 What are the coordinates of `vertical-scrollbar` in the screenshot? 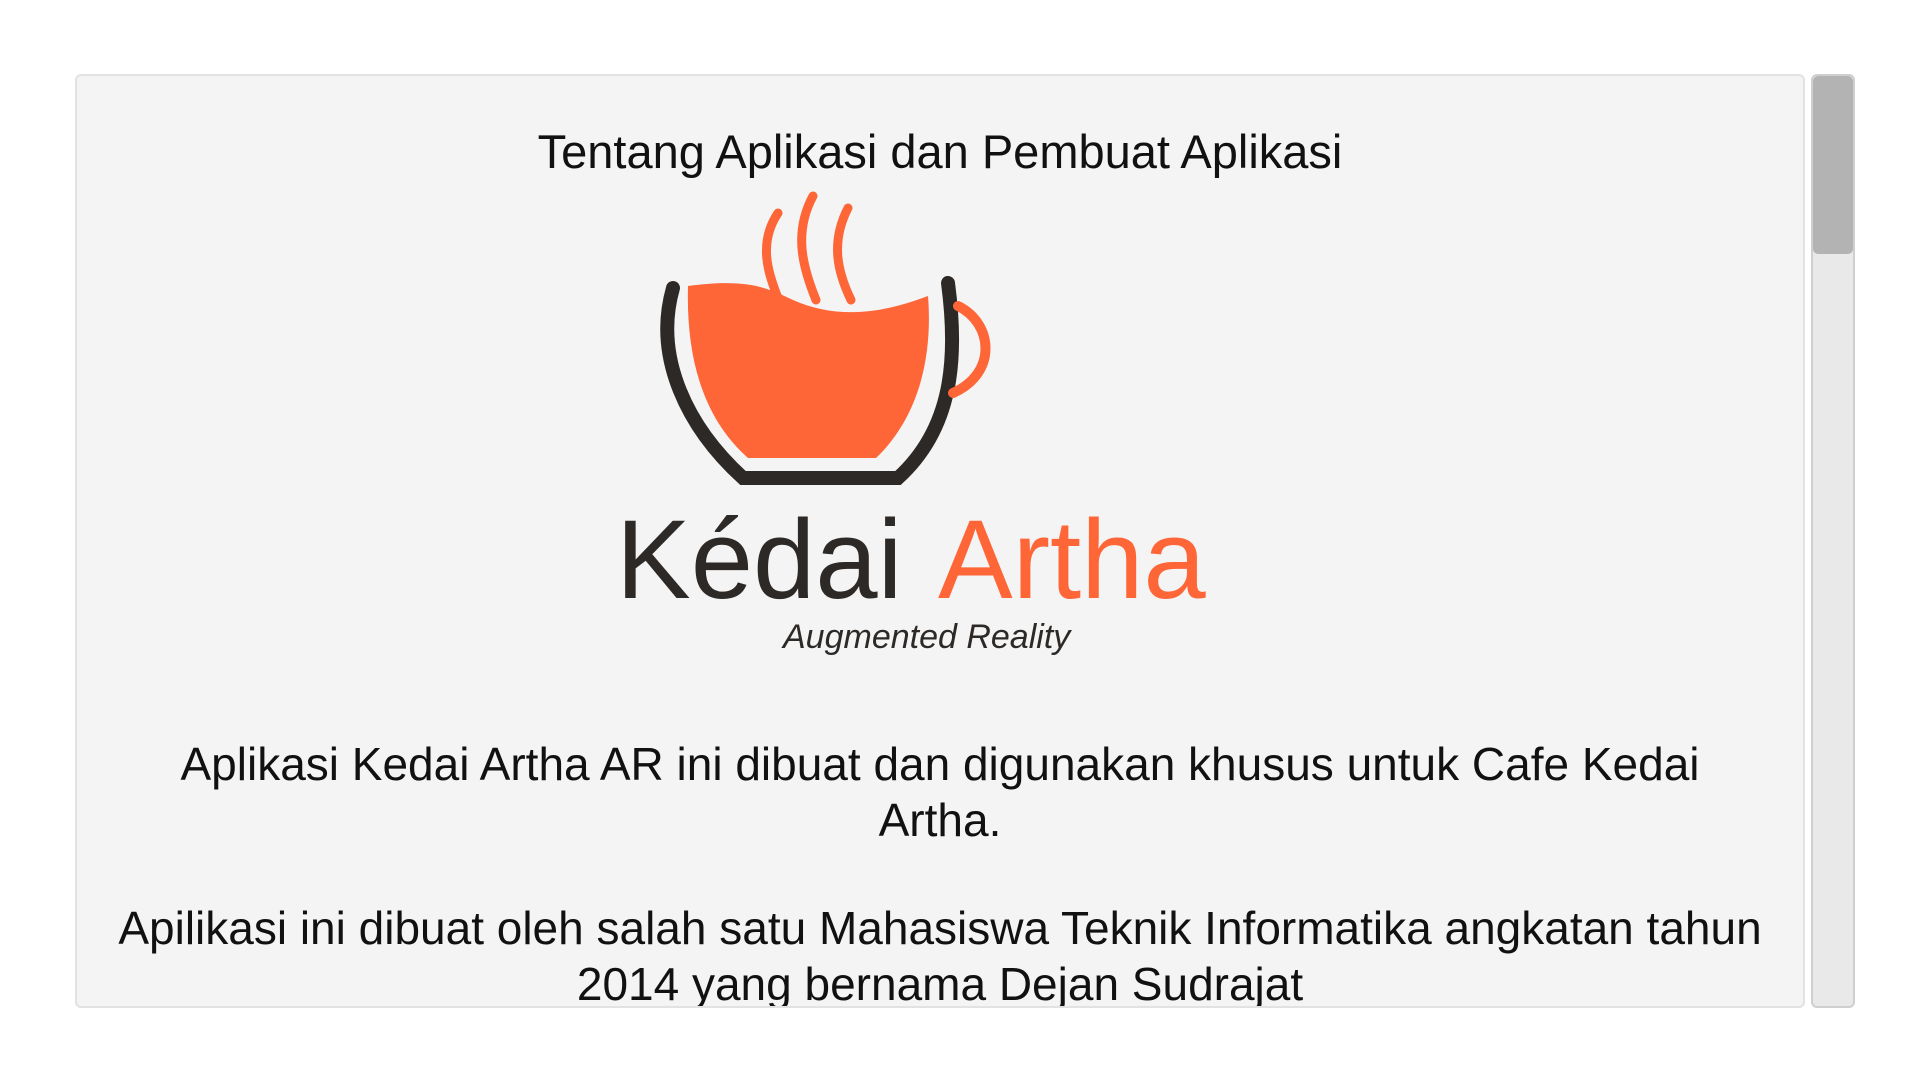 It's located at (1833, 541).